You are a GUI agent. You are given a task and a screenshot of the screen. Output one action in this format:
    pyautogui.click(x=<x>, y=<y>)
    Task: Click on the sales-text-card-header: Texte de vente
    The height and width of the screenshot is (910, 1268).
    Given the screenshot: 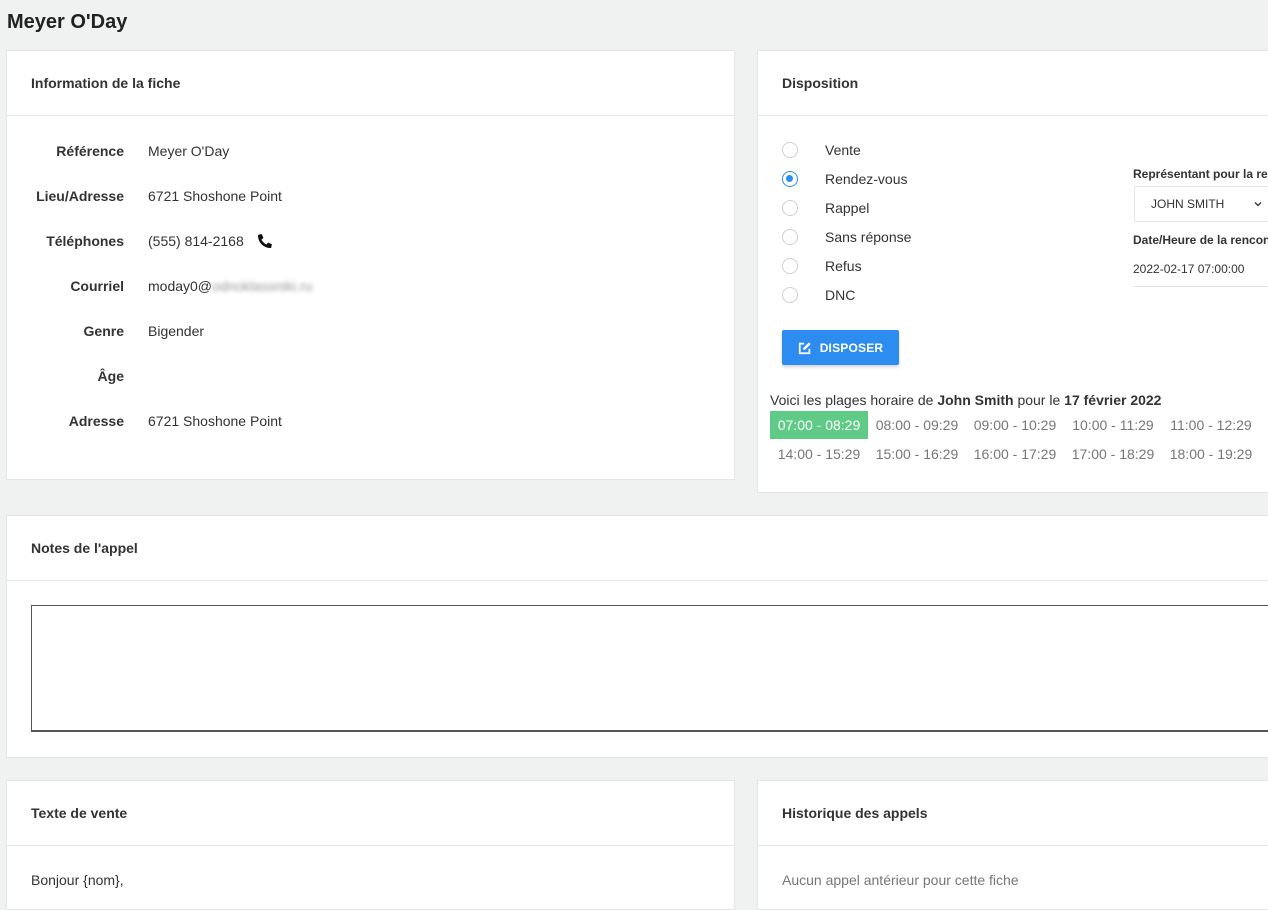 What is the action you would take?
    pyautogui.click(x=370, y=813)
    